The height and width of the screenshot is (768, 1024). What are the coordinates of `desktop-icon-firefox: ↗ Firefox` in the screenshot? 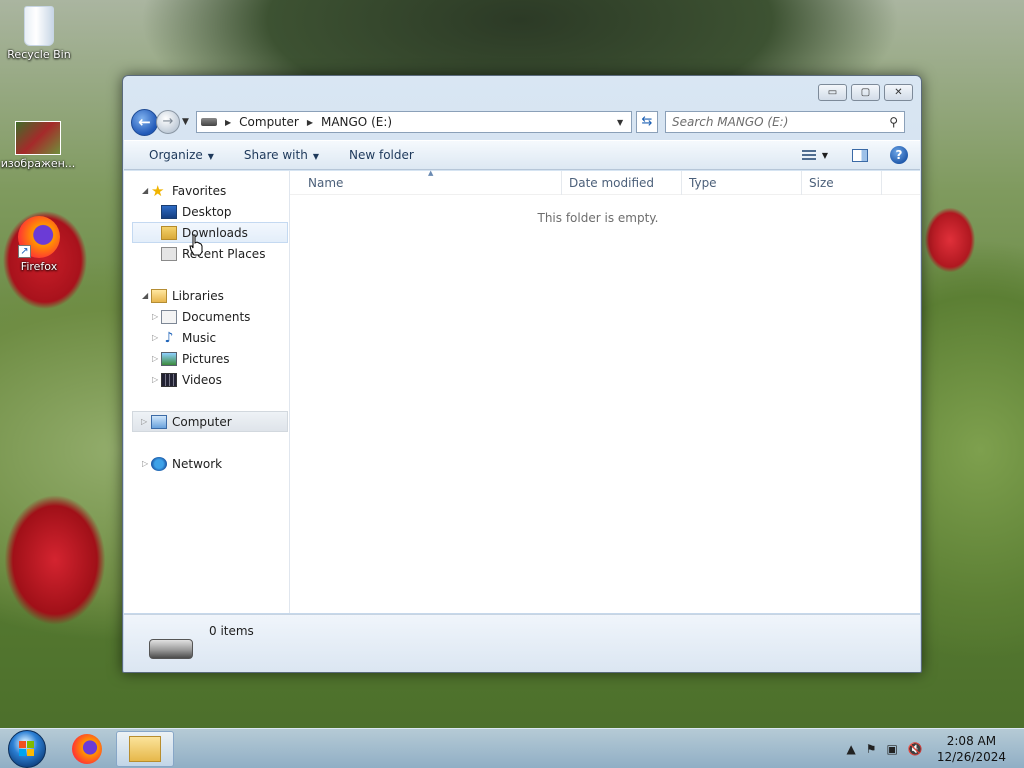 It's located at (39, 244).